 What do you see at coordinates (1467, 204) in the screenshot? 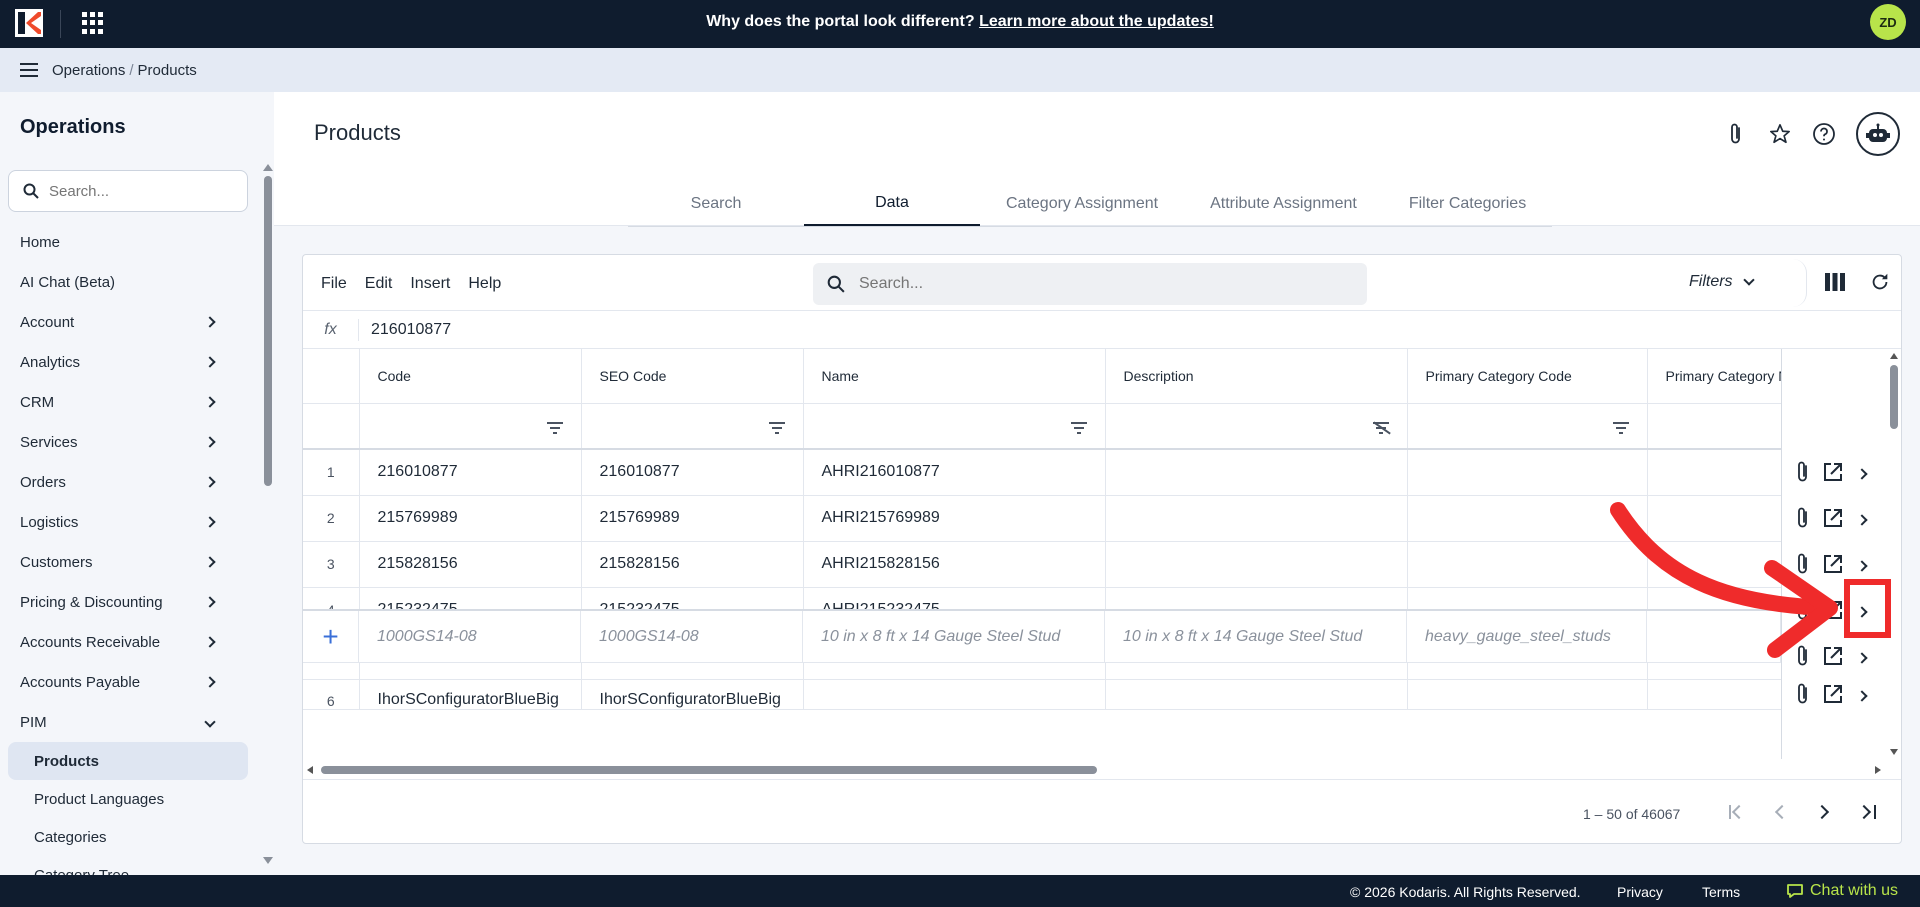
I see `tab-filter-categories: Filter Categories` at bounding box center [1467, 204].